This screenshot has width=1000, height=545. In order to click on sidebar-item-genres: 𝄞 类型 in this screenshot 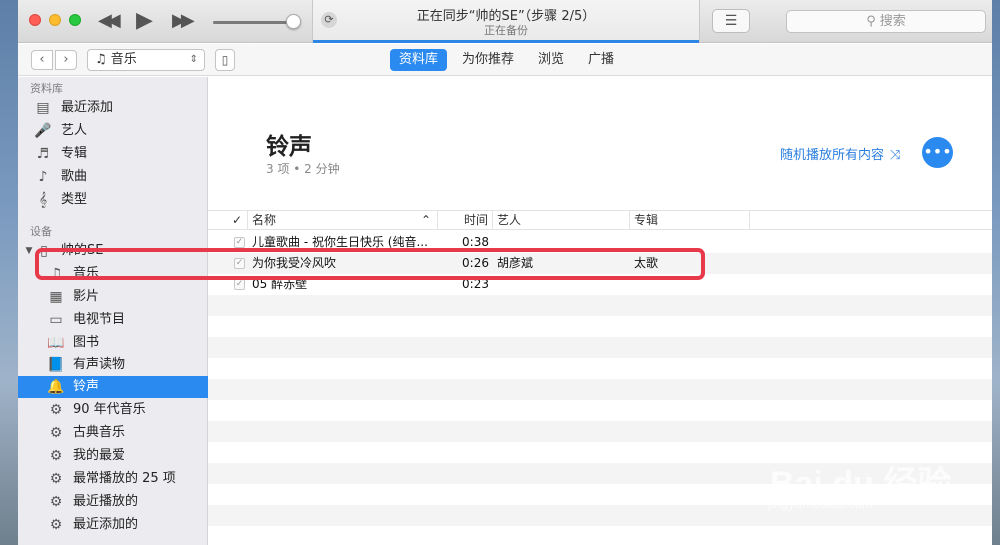, I will do `click(113, 200)`.